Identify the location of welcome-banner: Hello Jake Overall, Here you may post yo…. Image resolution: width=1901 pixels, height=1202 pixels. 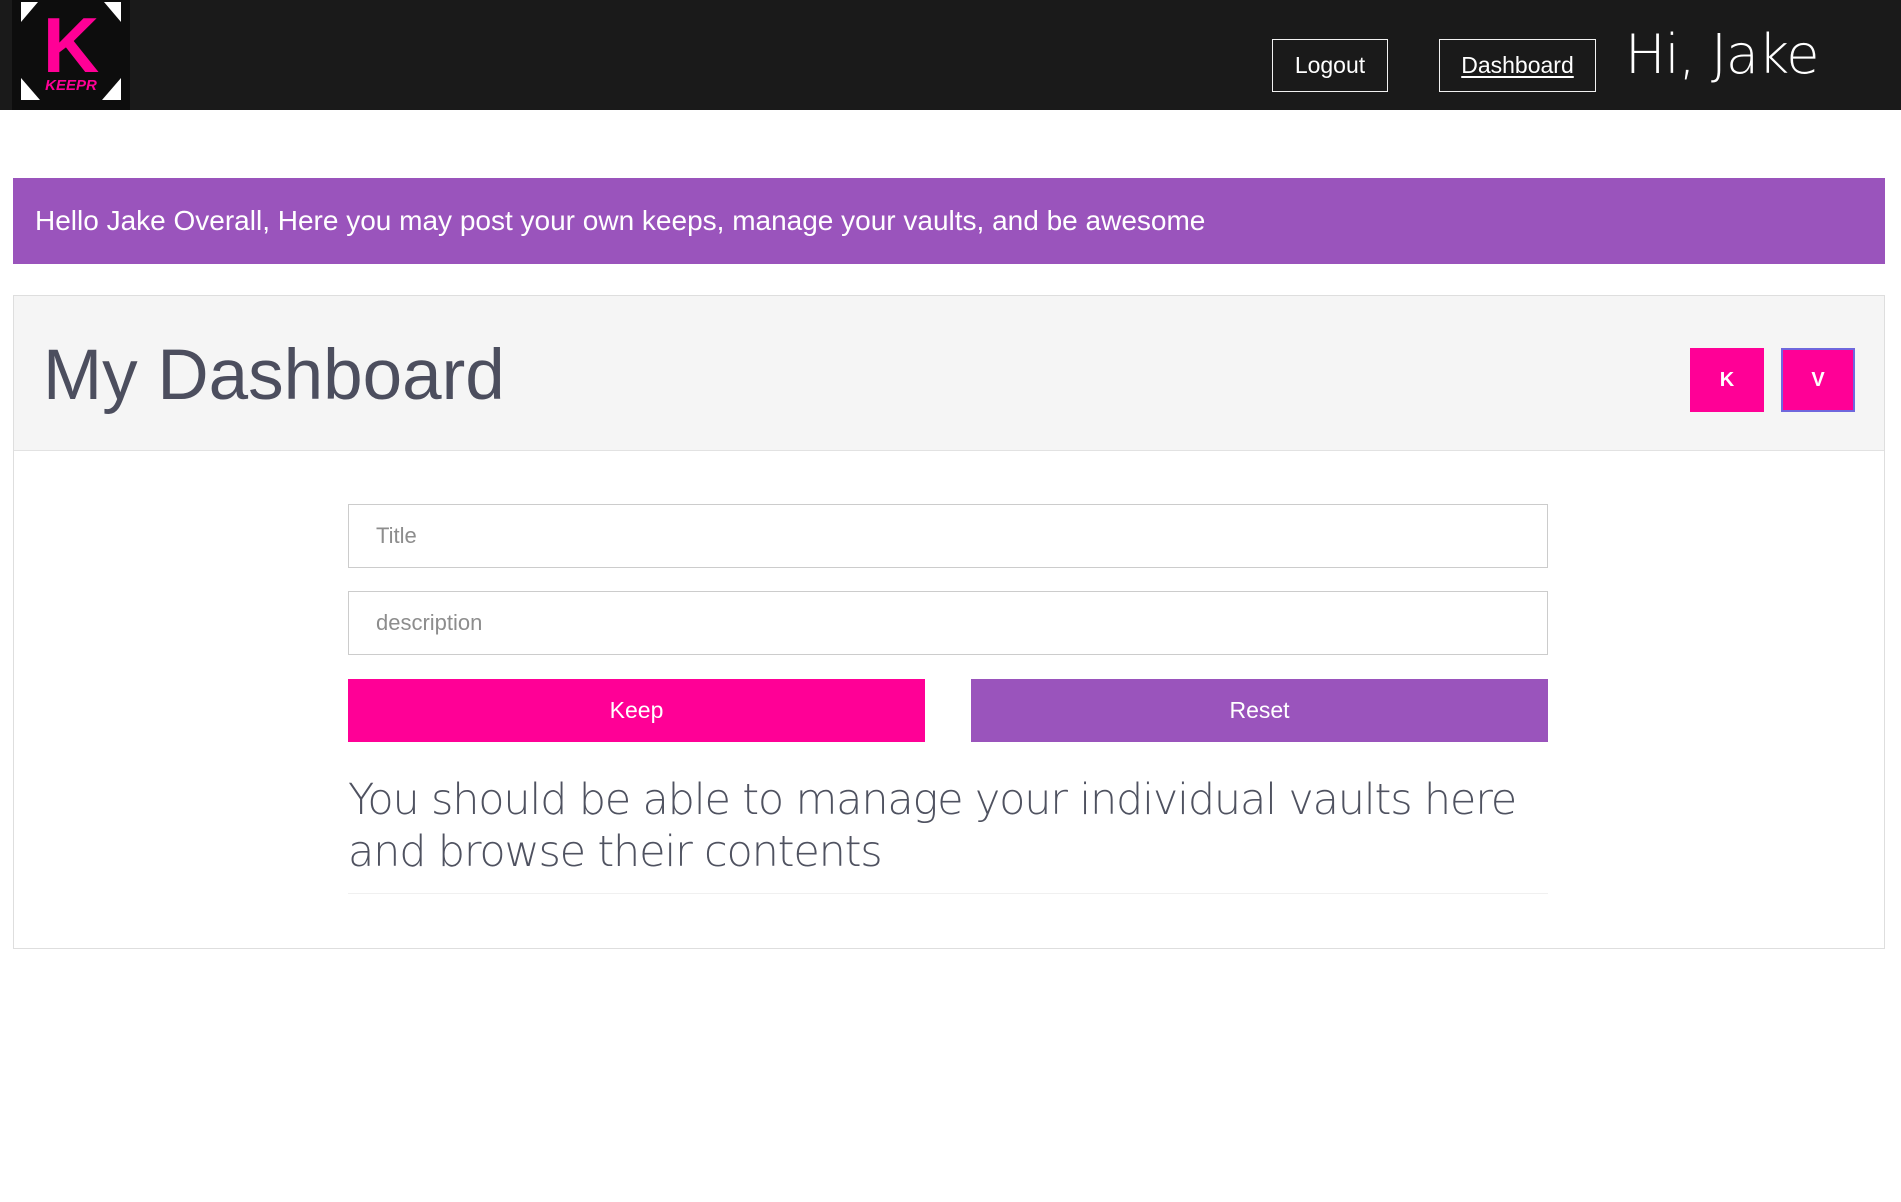
(949, 221).